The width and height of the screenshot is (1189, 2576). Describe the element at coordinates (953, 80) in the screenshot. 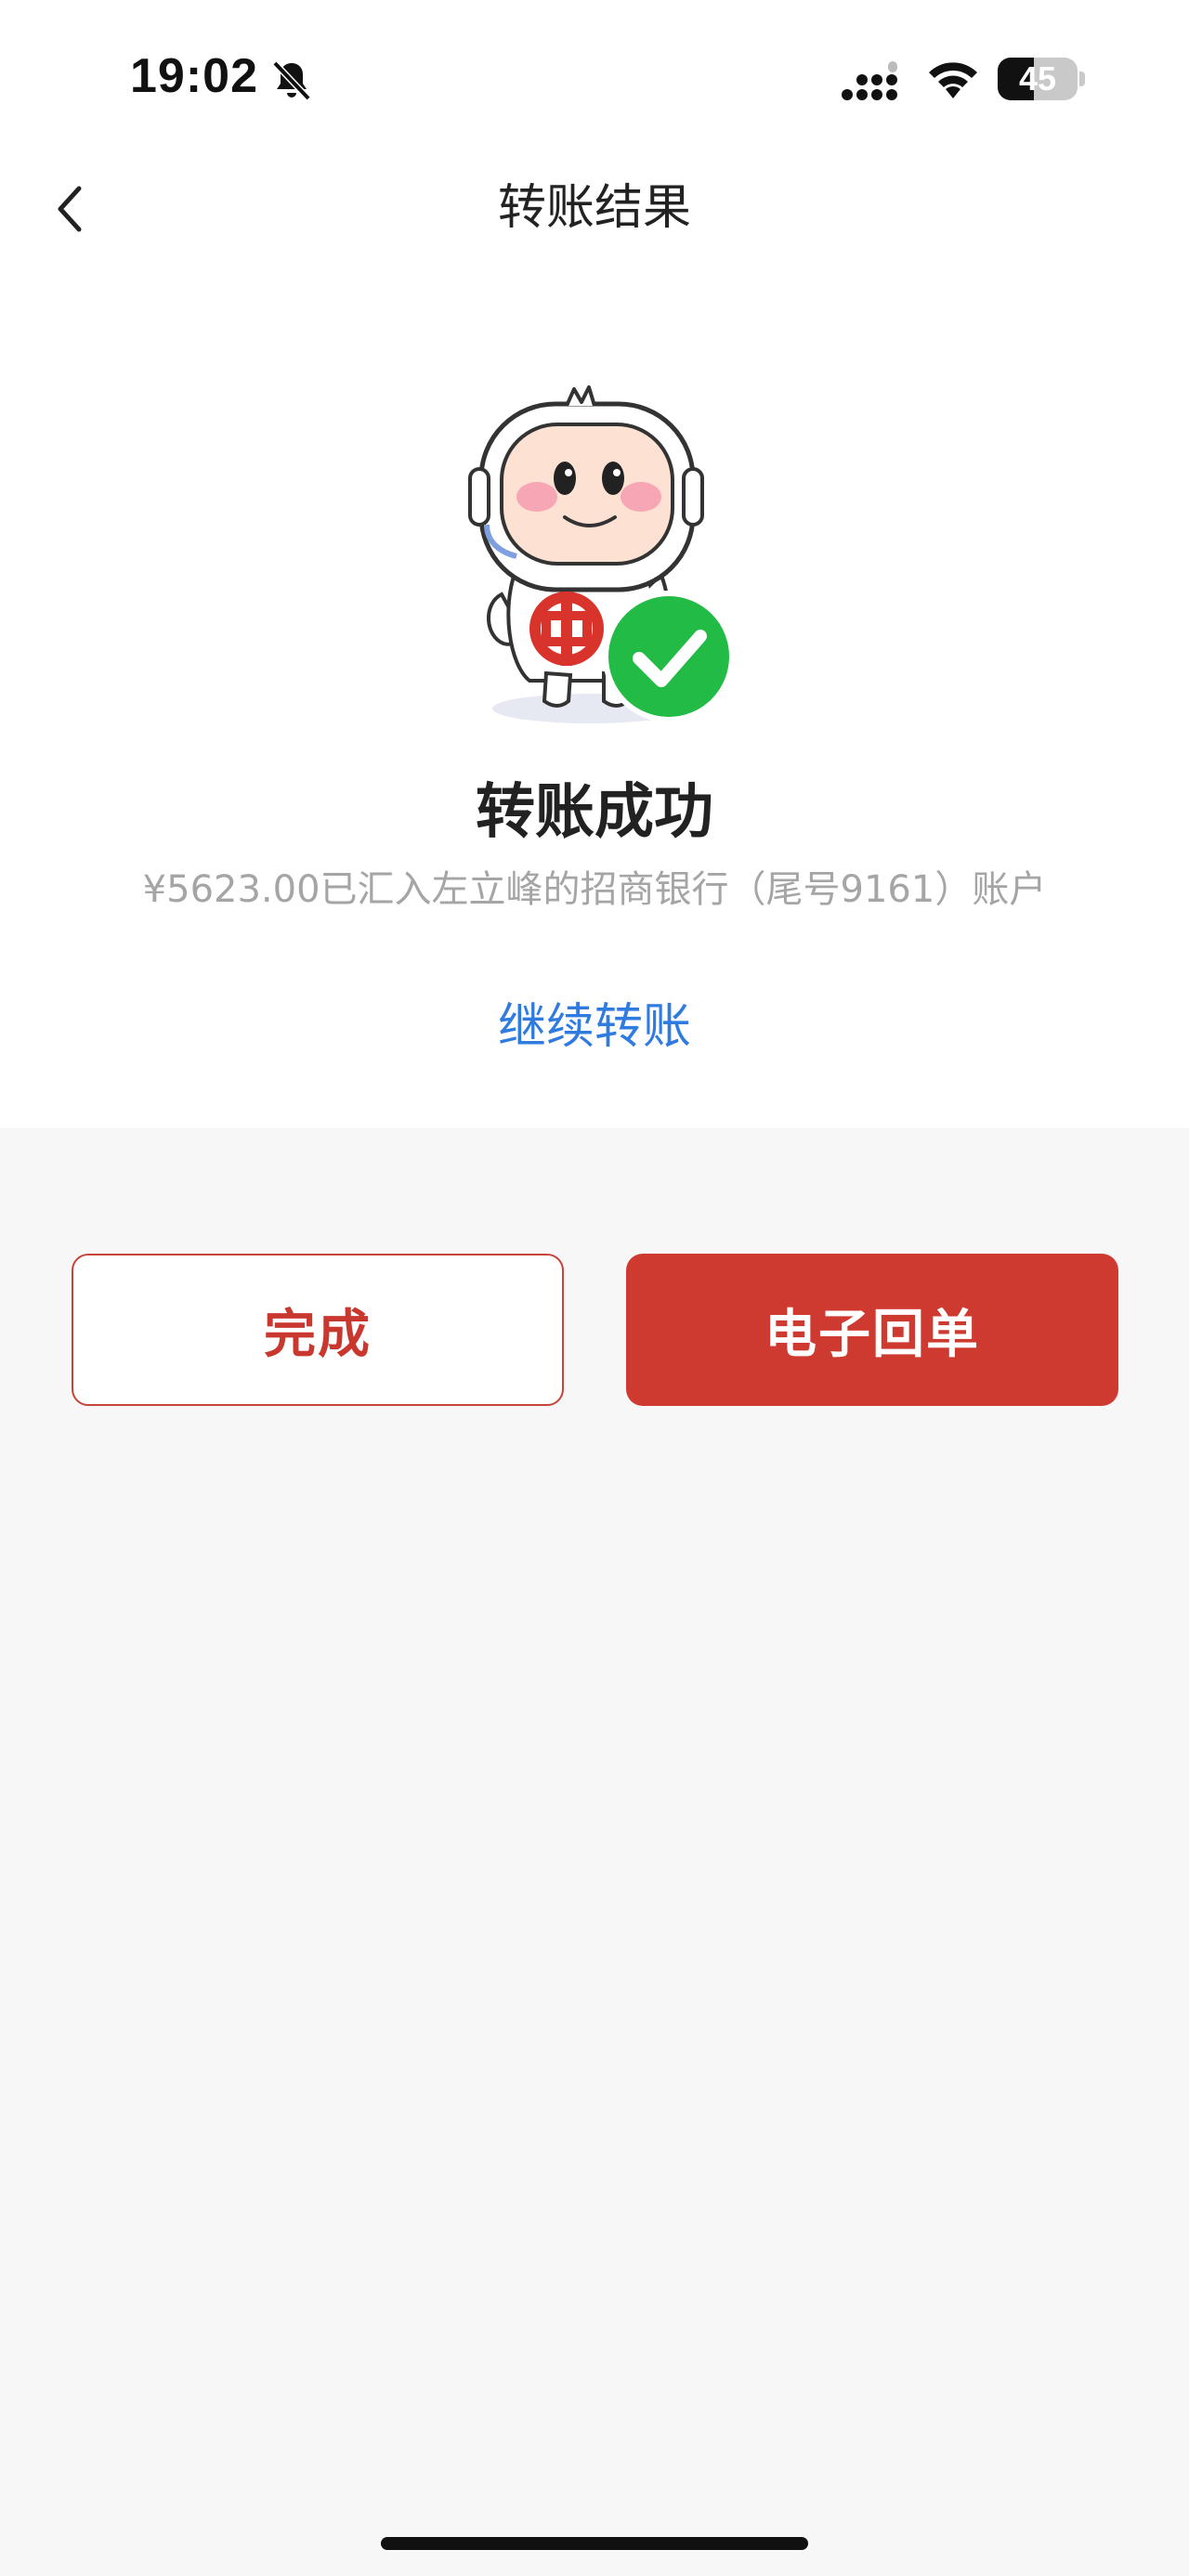

I see `wifi-icon` at that location.